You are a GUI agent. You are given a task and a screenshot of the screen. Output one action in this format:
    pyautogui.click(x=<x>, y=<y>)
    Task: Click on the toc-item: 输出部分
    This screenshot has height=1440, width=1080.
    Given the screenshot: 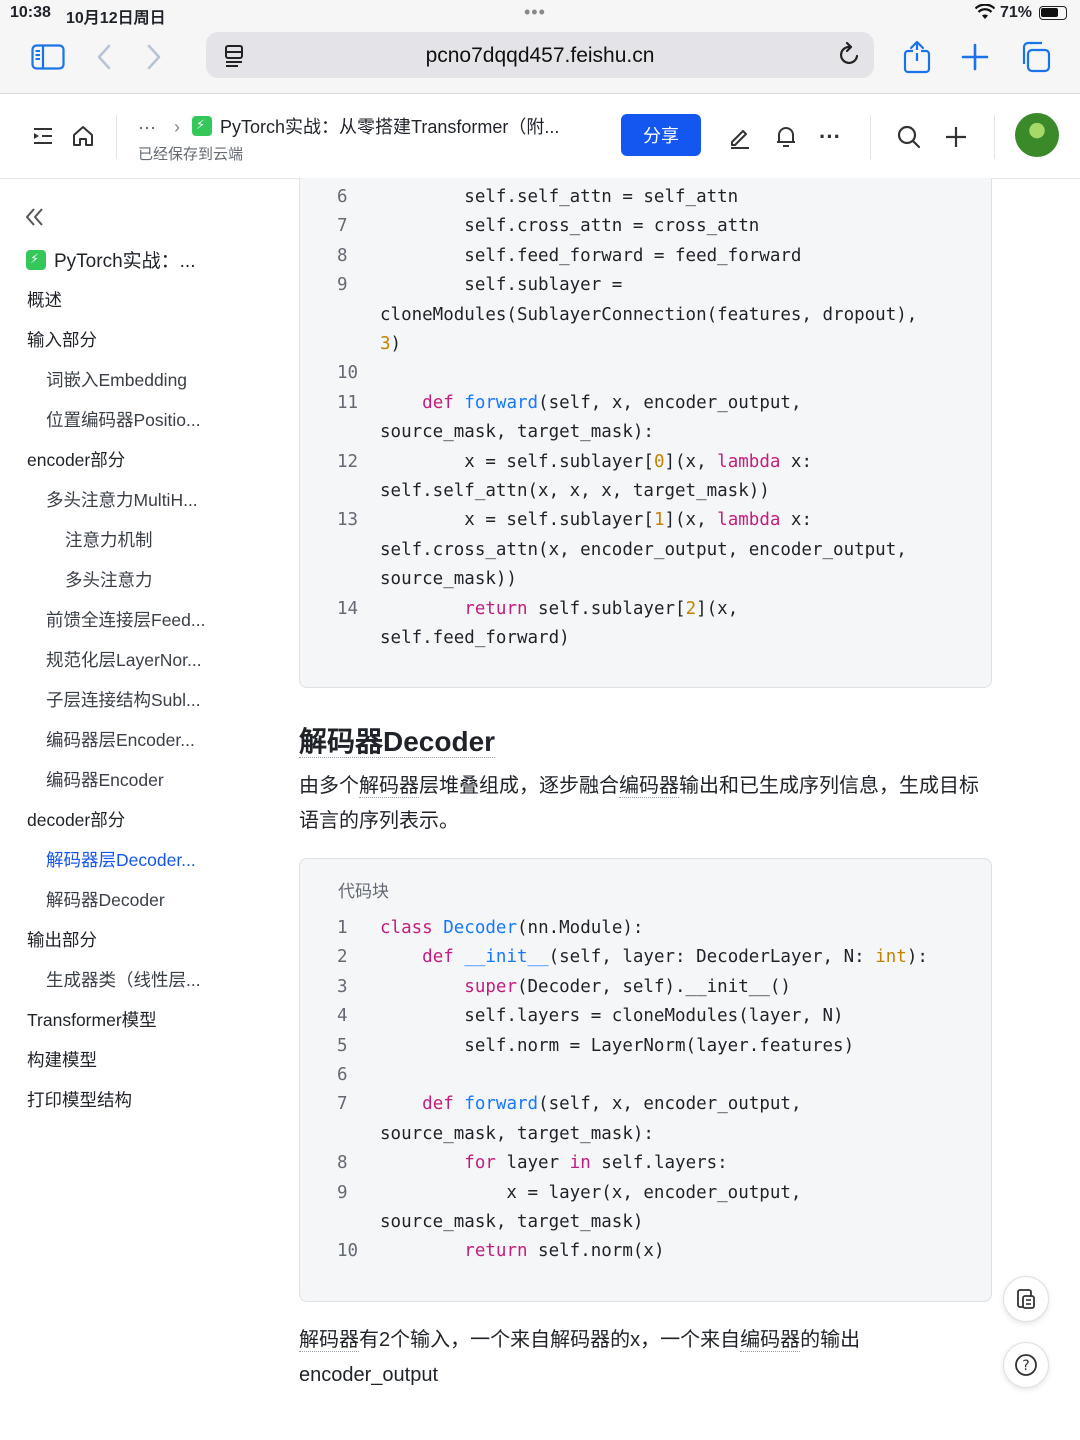 What is the action you would take?
    pyautogui.click(x=62, y=939)
    